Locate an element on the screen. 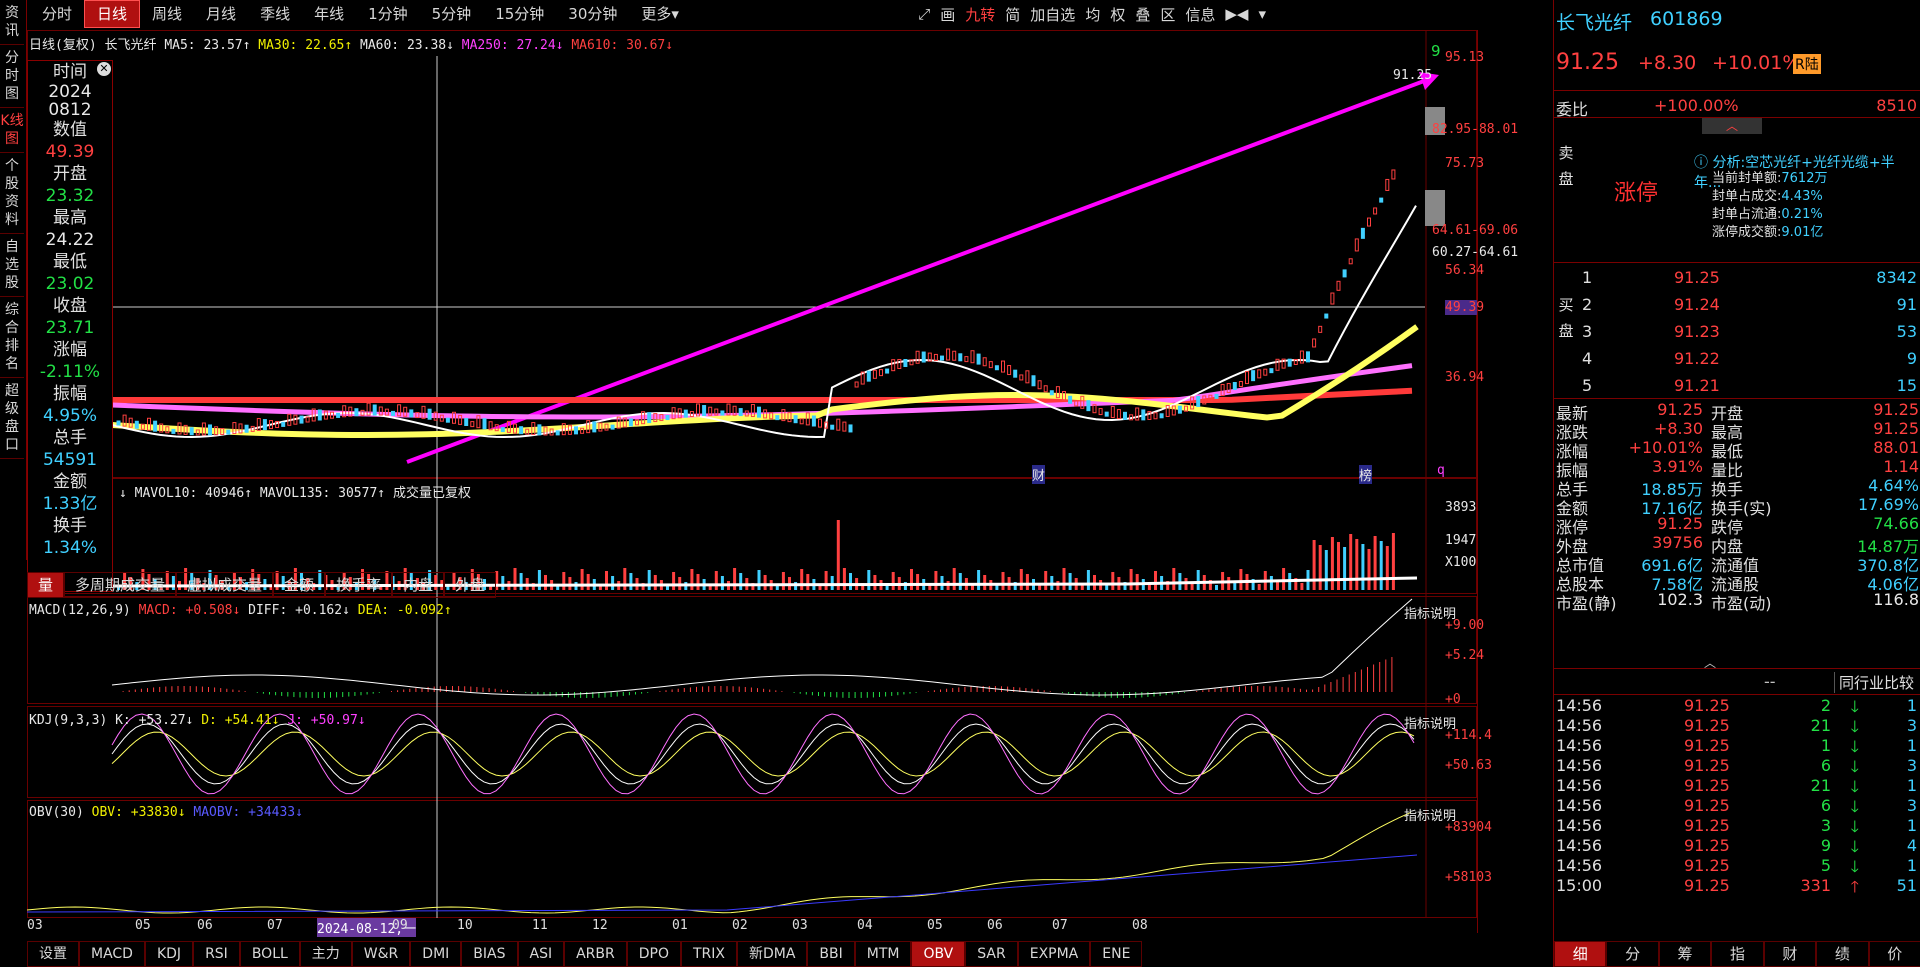 The height and width of the screenshot is (967, 1920). rights-button: 权 is located at coordinates (1117, 14).